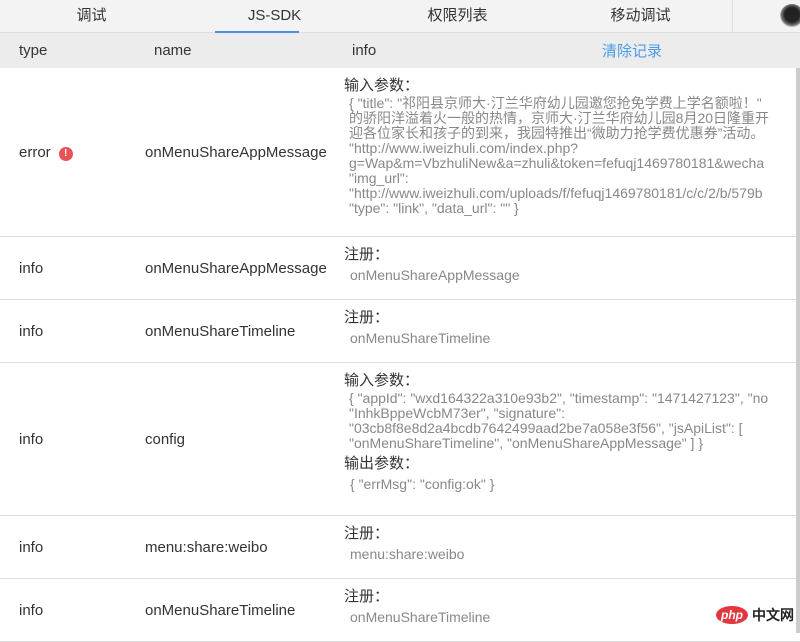  Describe the element at coordinates (790, 16) in the screenshot. I see `avatar` at that location.